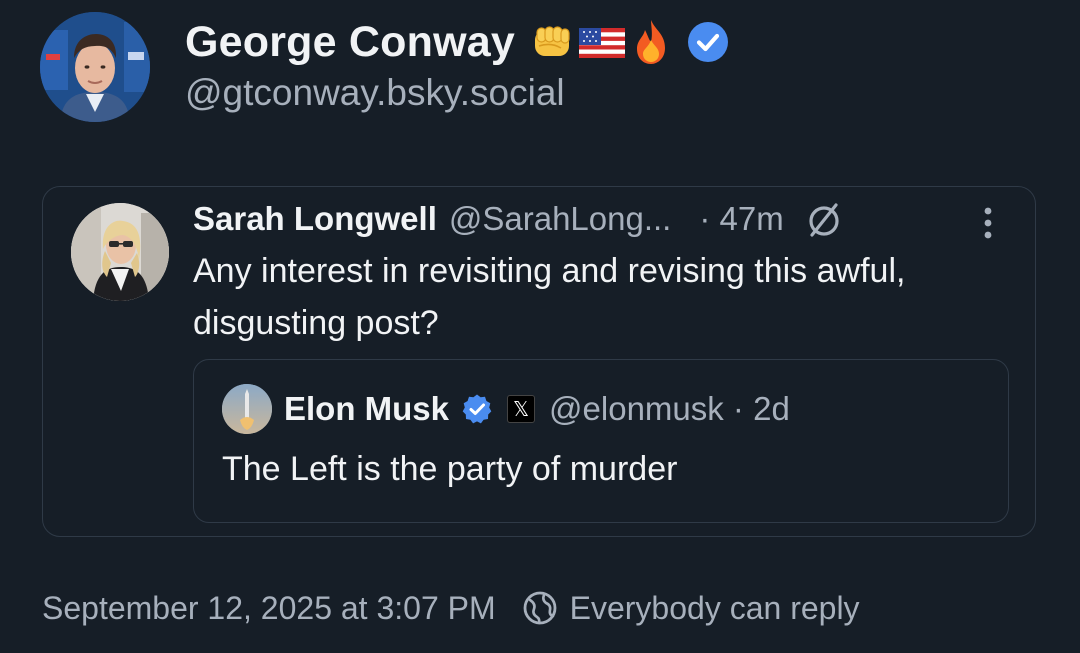  Describe the element at coordinates (537, 409) in the screenshot. I see `nested-quote-header: Elon Musk 𝕏 @elonmusk · 2d` at that location.